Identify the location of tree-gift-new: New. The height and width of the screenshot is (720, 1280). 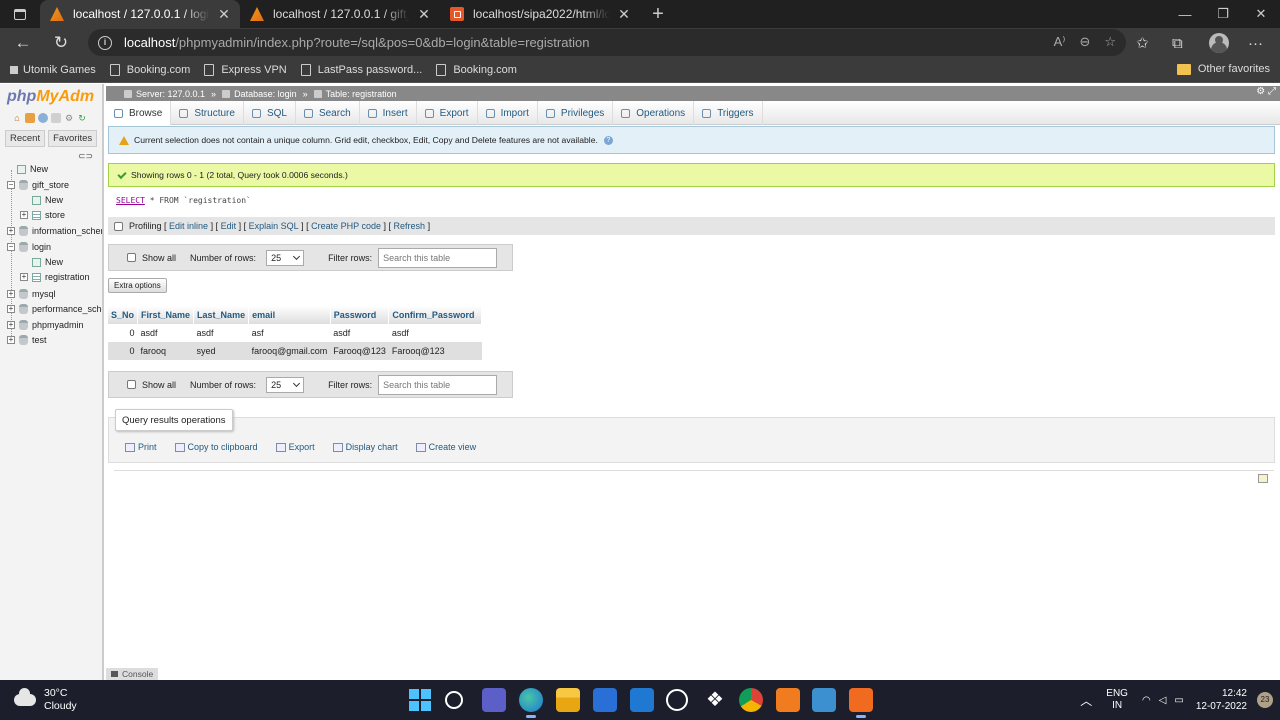
(47, 200).